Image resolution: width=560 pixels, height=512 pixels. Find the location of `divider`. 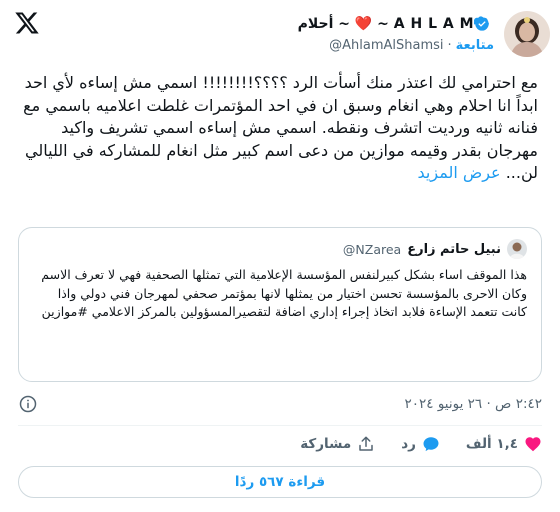

divider is located at coordinates (280, 425).